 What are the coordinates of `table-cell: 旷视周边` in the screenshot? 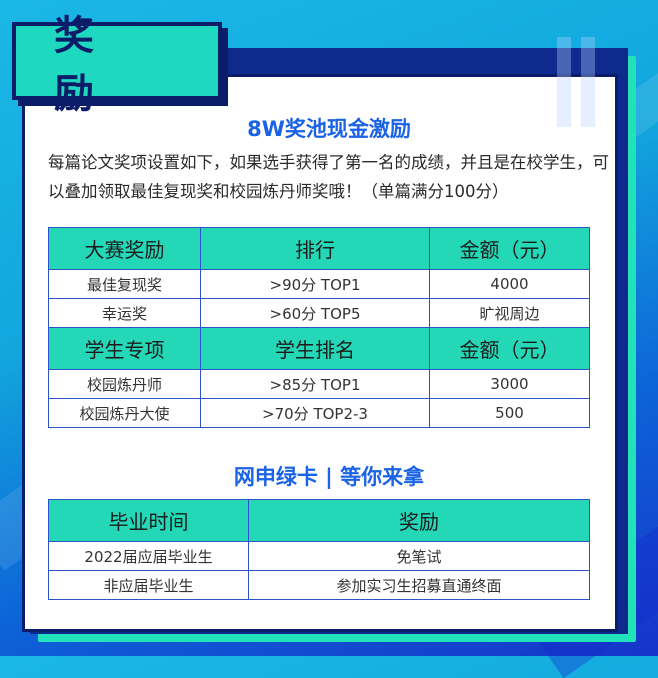 It's located at (509, 313).